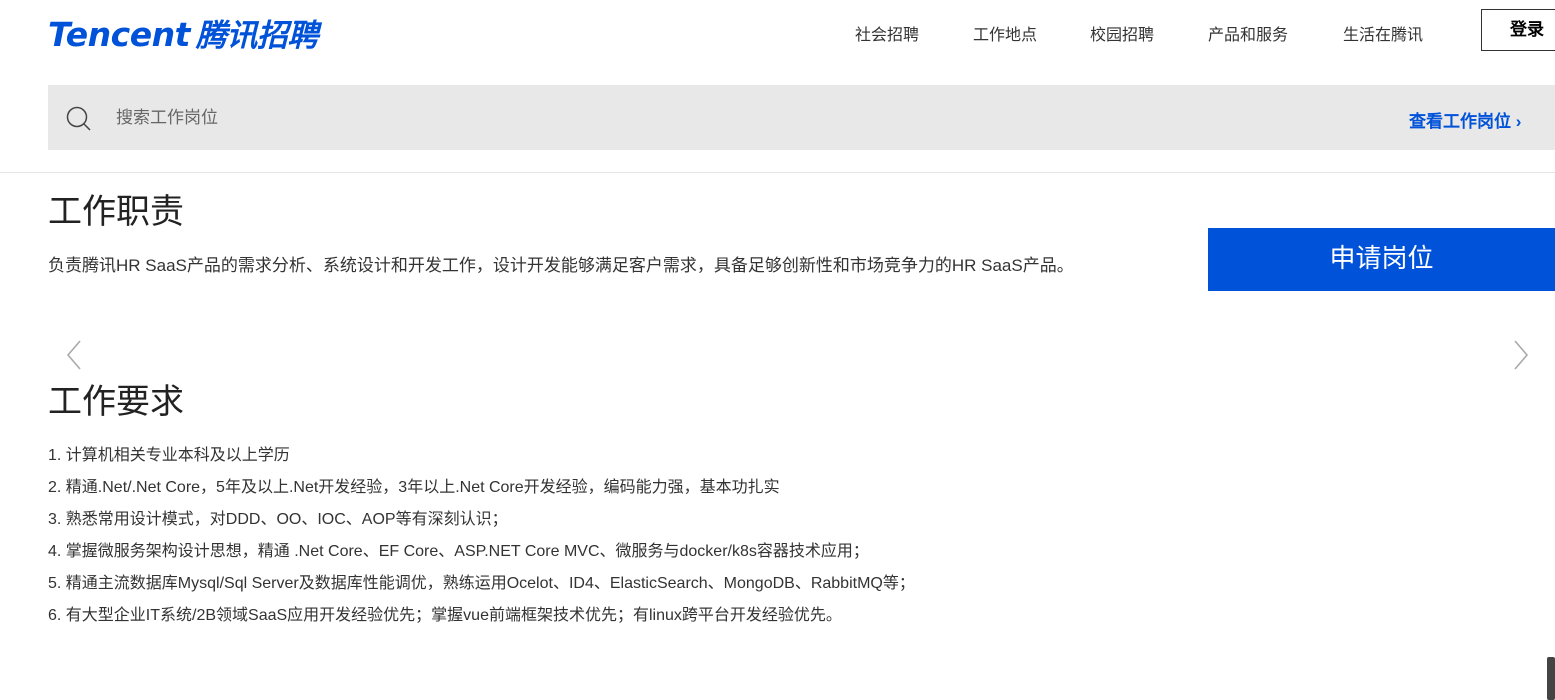 The image size is (1555, 700). What do you see at coordinates (1551, 678) in the screenshot?
I see `scrollbar-thumb` at bounding box center [1551, 678].